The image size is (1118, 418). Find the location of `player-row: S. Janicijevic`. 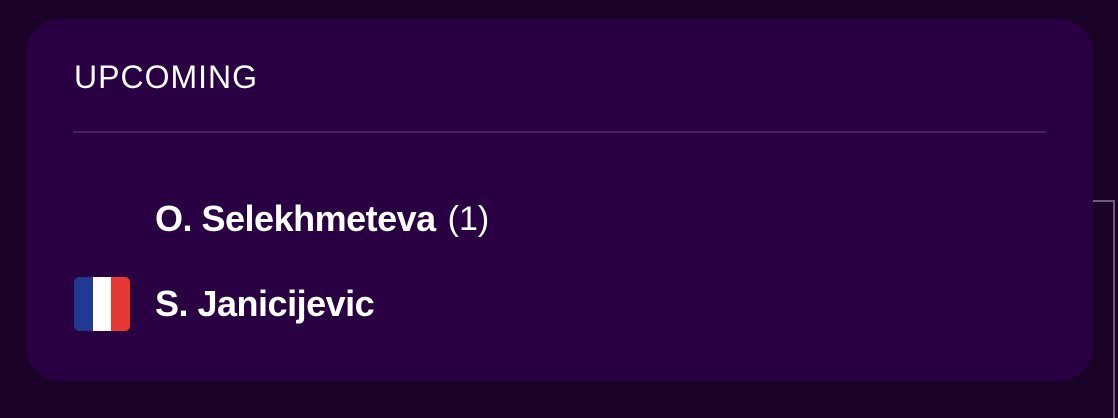

player-row: S. Janicijevic is located at coordinates (224, 304).